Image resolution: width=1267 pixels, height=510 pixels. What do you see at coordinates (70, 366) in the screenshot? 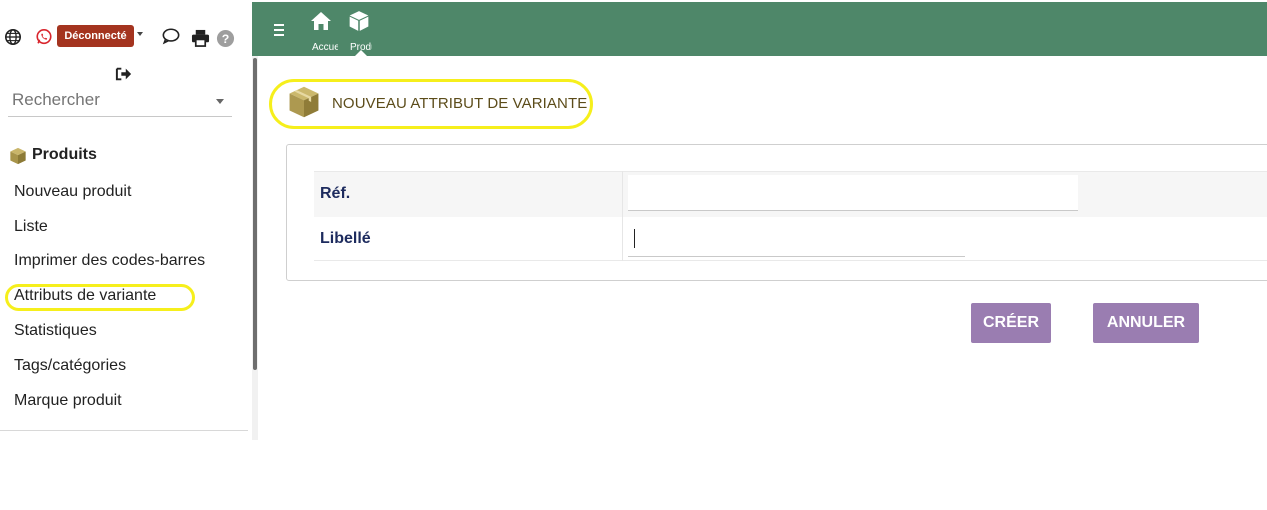
I see `menu-item-tags-categories: Tags/catégories` at bounding box center [70, 366].